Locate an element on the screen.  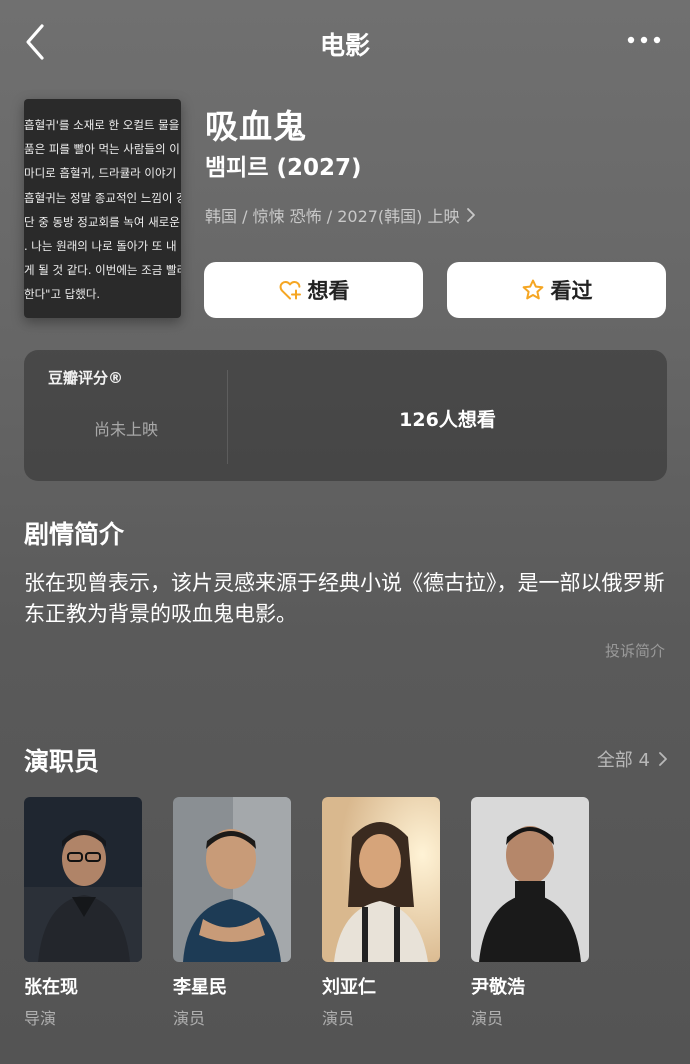
movie-meta-link: 韩国 / 惊悚 恐怖 / 2027(韩国) 上映 is located at coordinates (340, 215).